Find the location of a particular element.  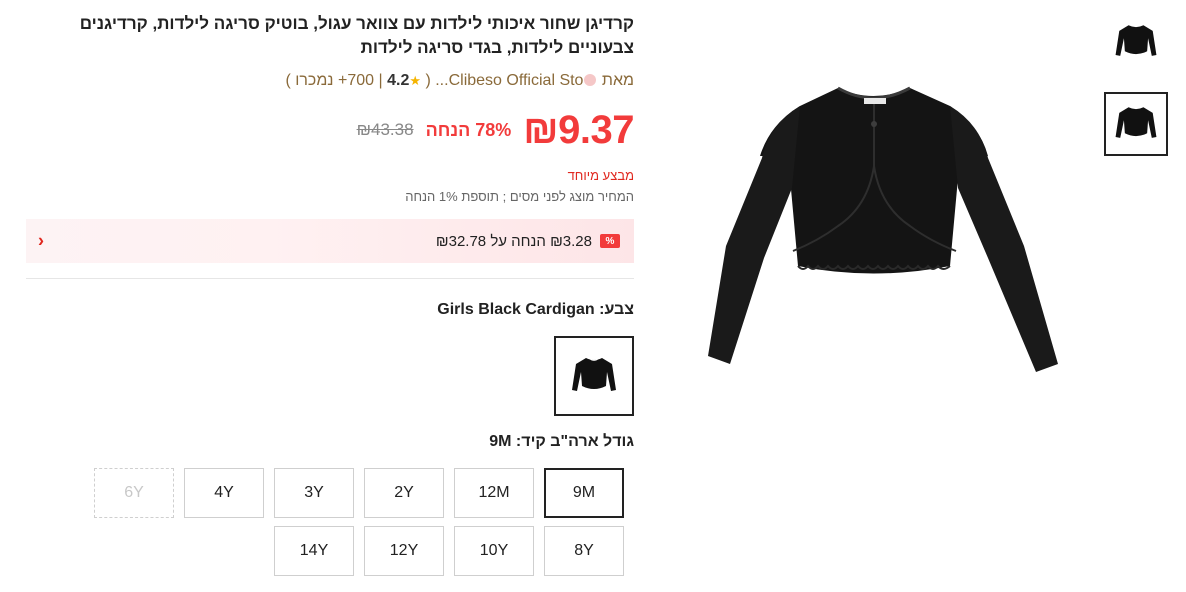

star-icon: ★ is located at coordinates (415, 80).